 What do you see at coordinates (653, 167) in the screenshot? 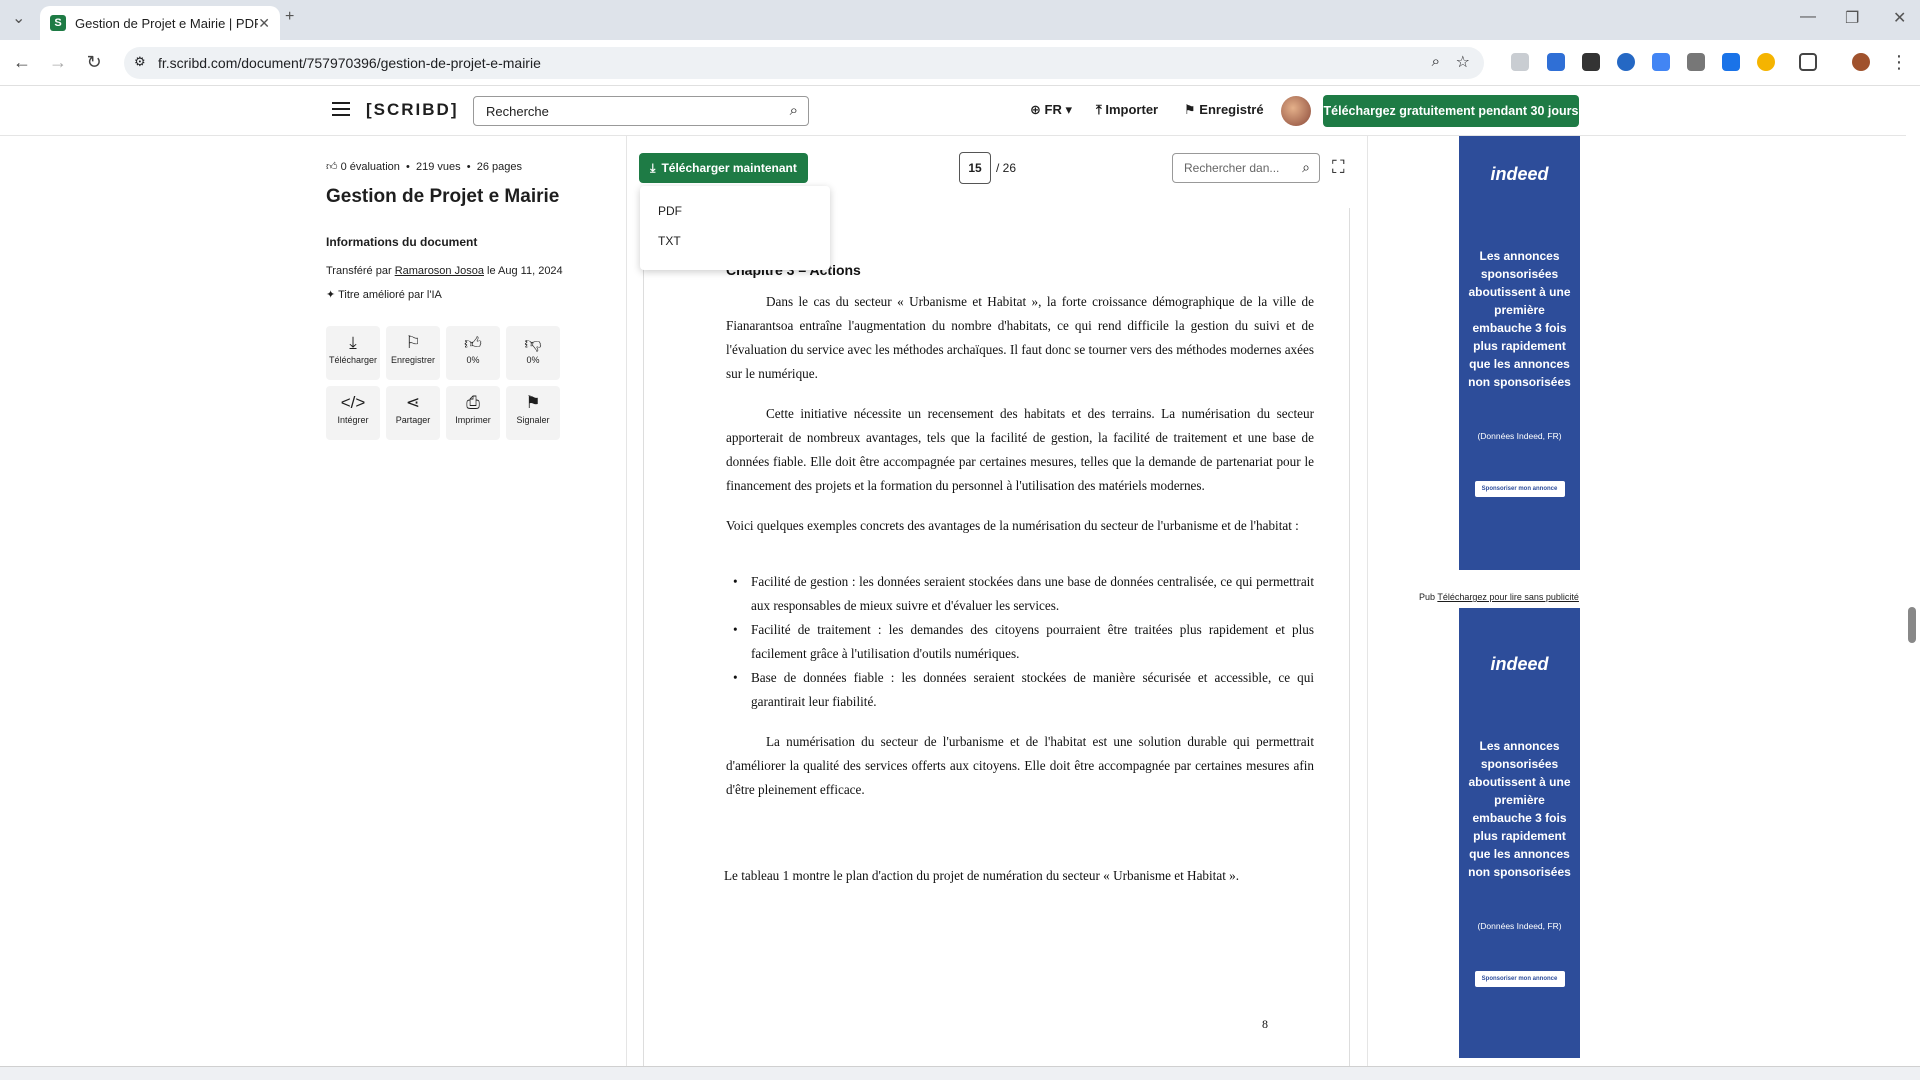
I see `download-icon: ⤓` at bounding box center [653, 167].